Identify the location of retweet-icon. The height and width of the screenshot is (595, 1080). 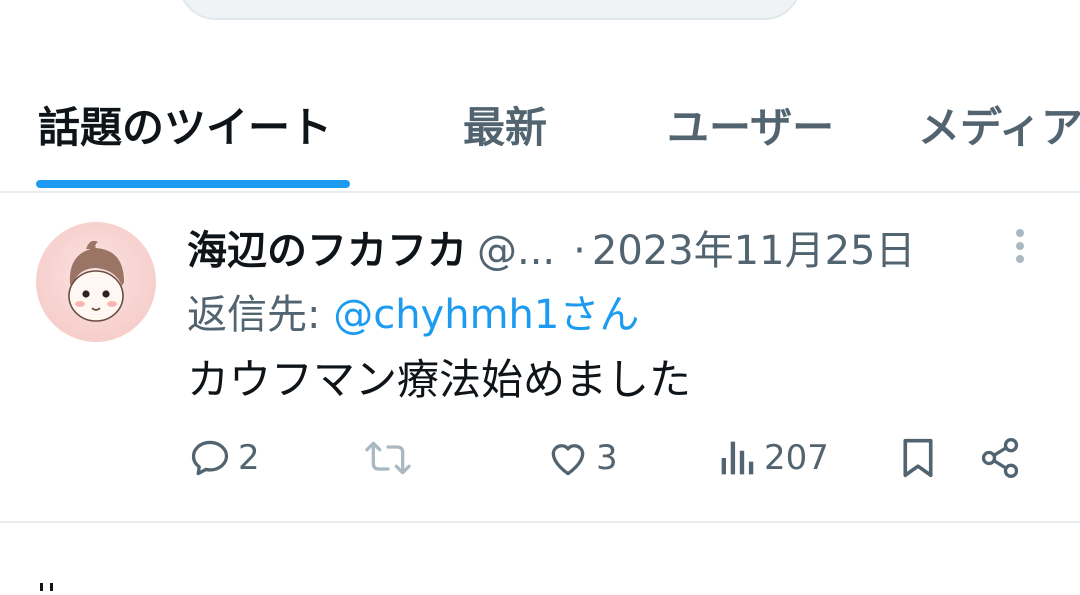
(388, 458).